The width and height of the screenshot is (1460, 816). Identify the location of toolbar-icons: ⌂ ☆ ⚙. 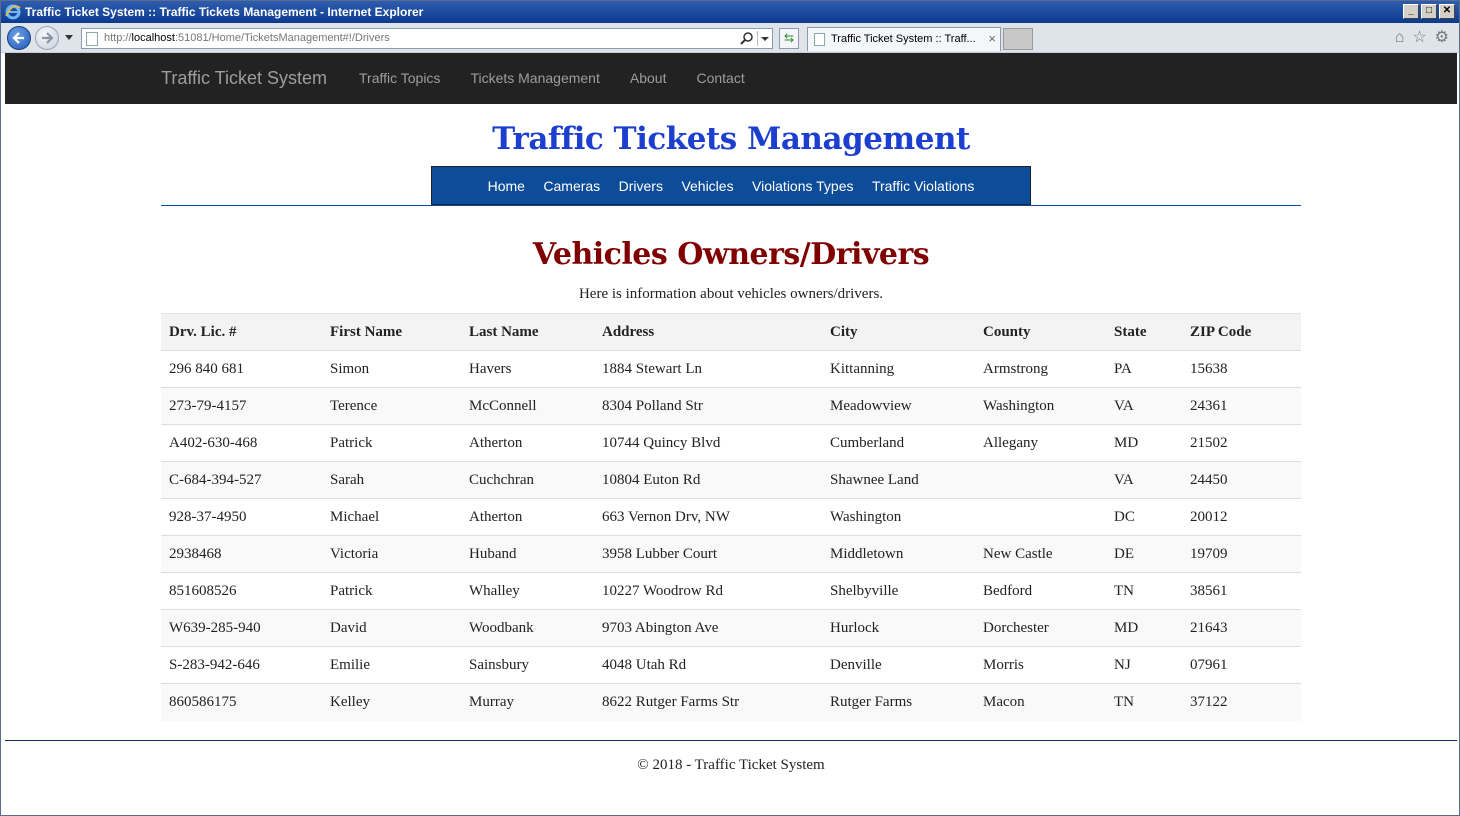
(1422, 38).